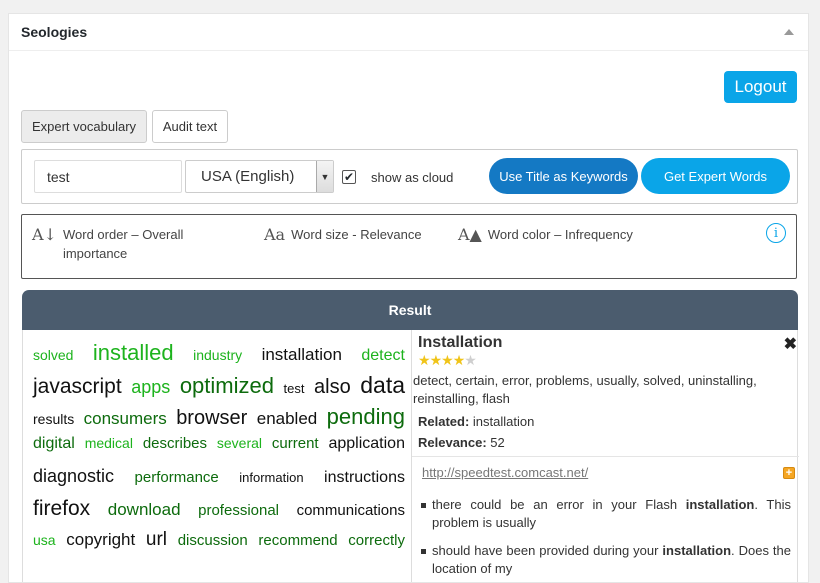  I want to click on cloud-word: detect, so click(383, 356).